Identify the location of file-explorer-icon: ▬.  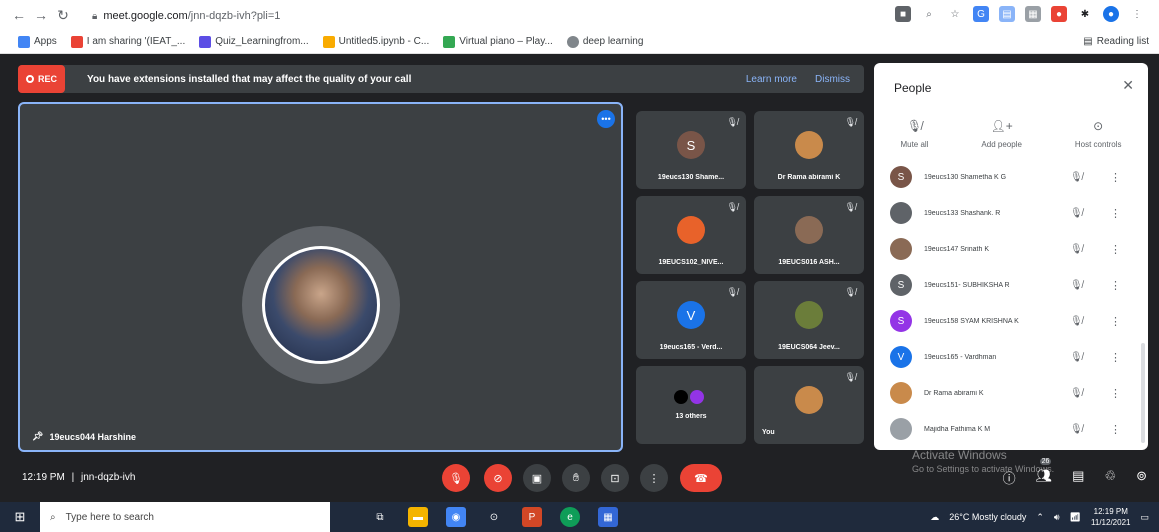
(418, 517).